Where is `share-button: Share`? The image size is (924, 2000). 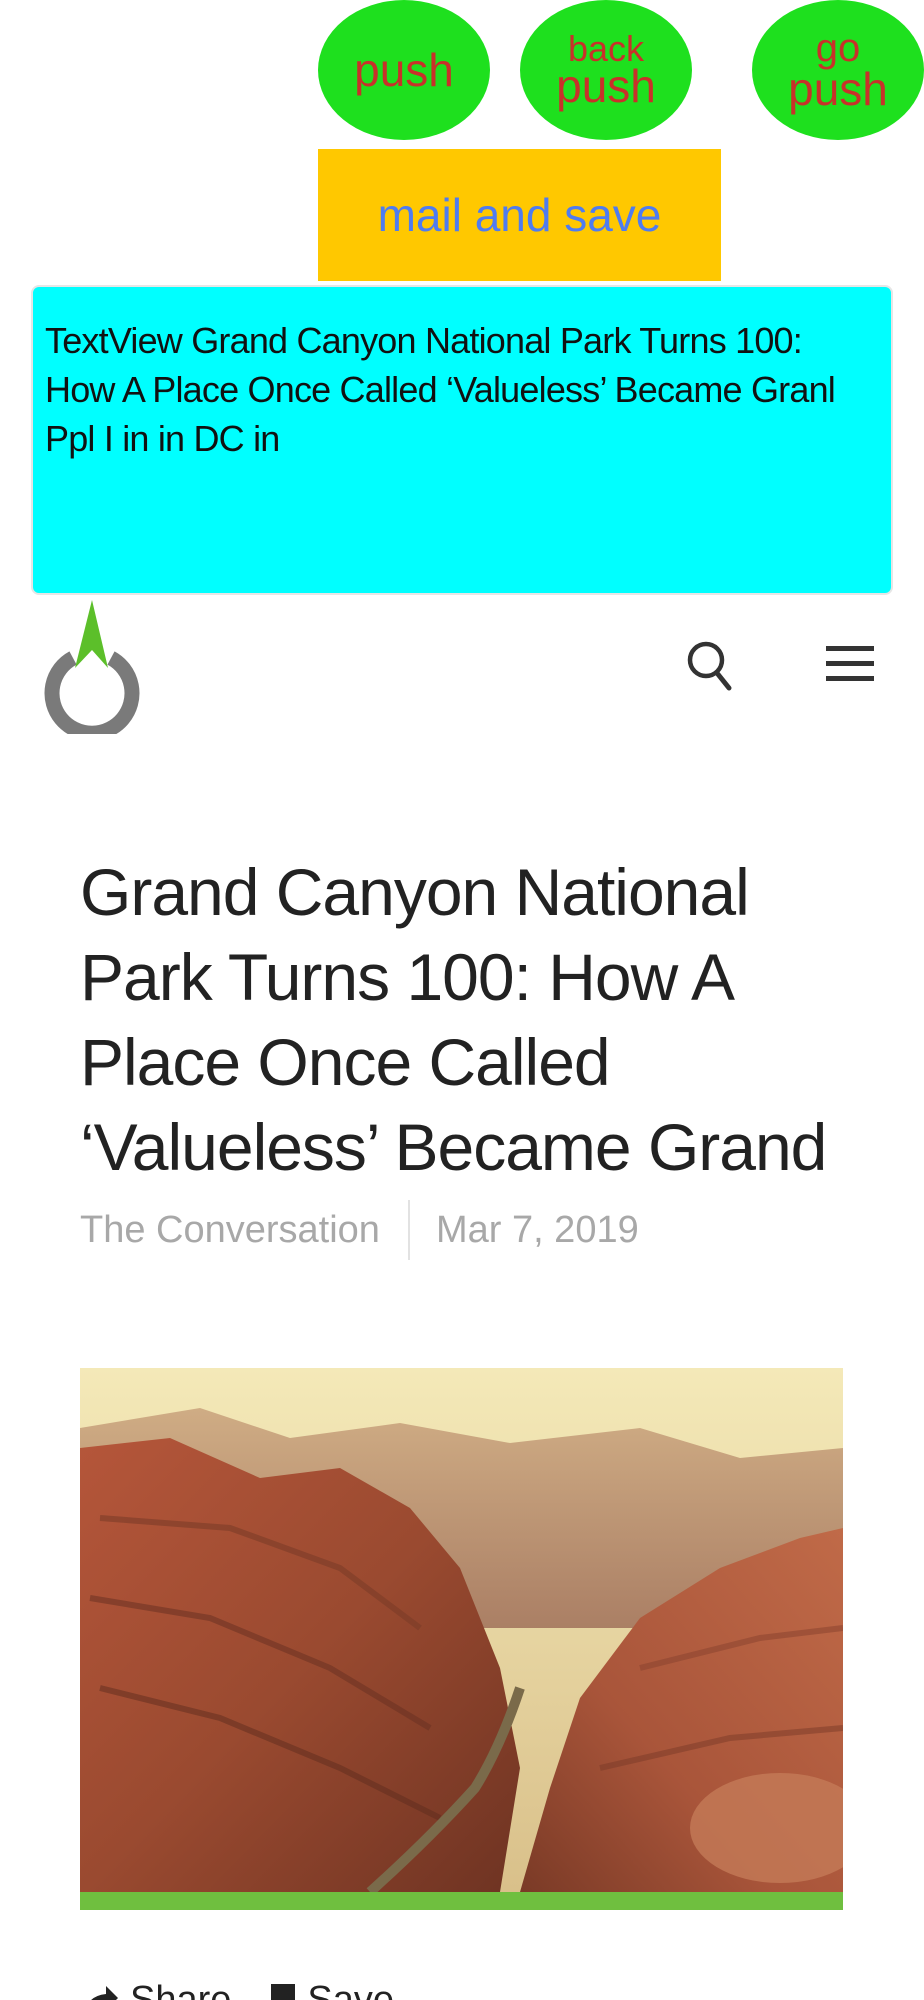 share-button: Share is located at coordinates (180, 1989).